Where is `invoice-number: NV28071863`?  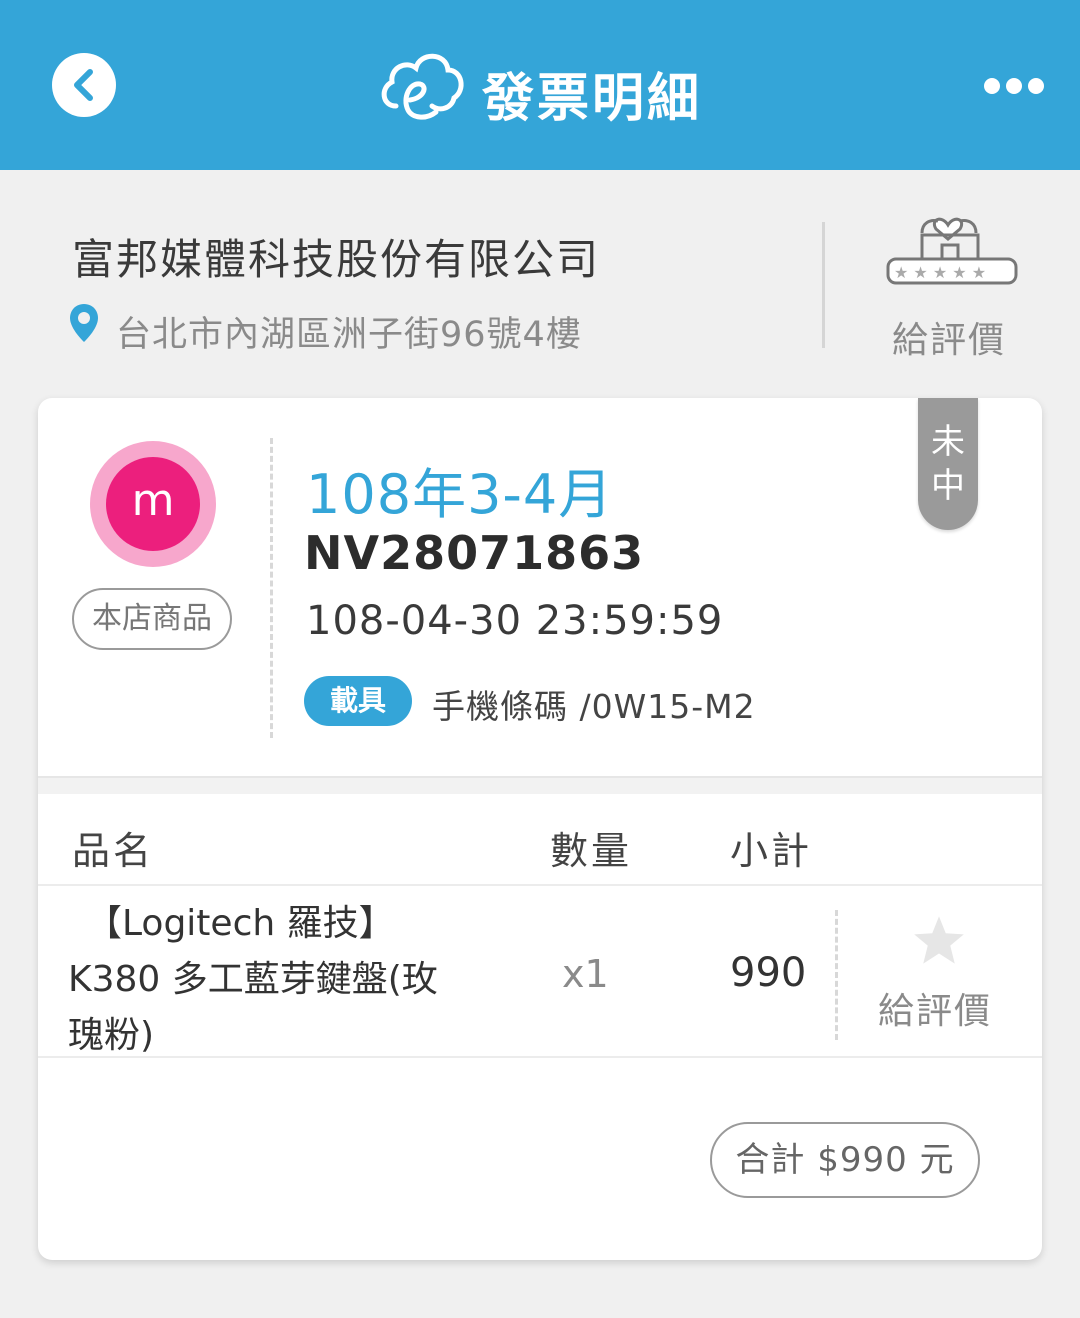
invoice-number: NV28071863 is located at coordinates (474, 553).